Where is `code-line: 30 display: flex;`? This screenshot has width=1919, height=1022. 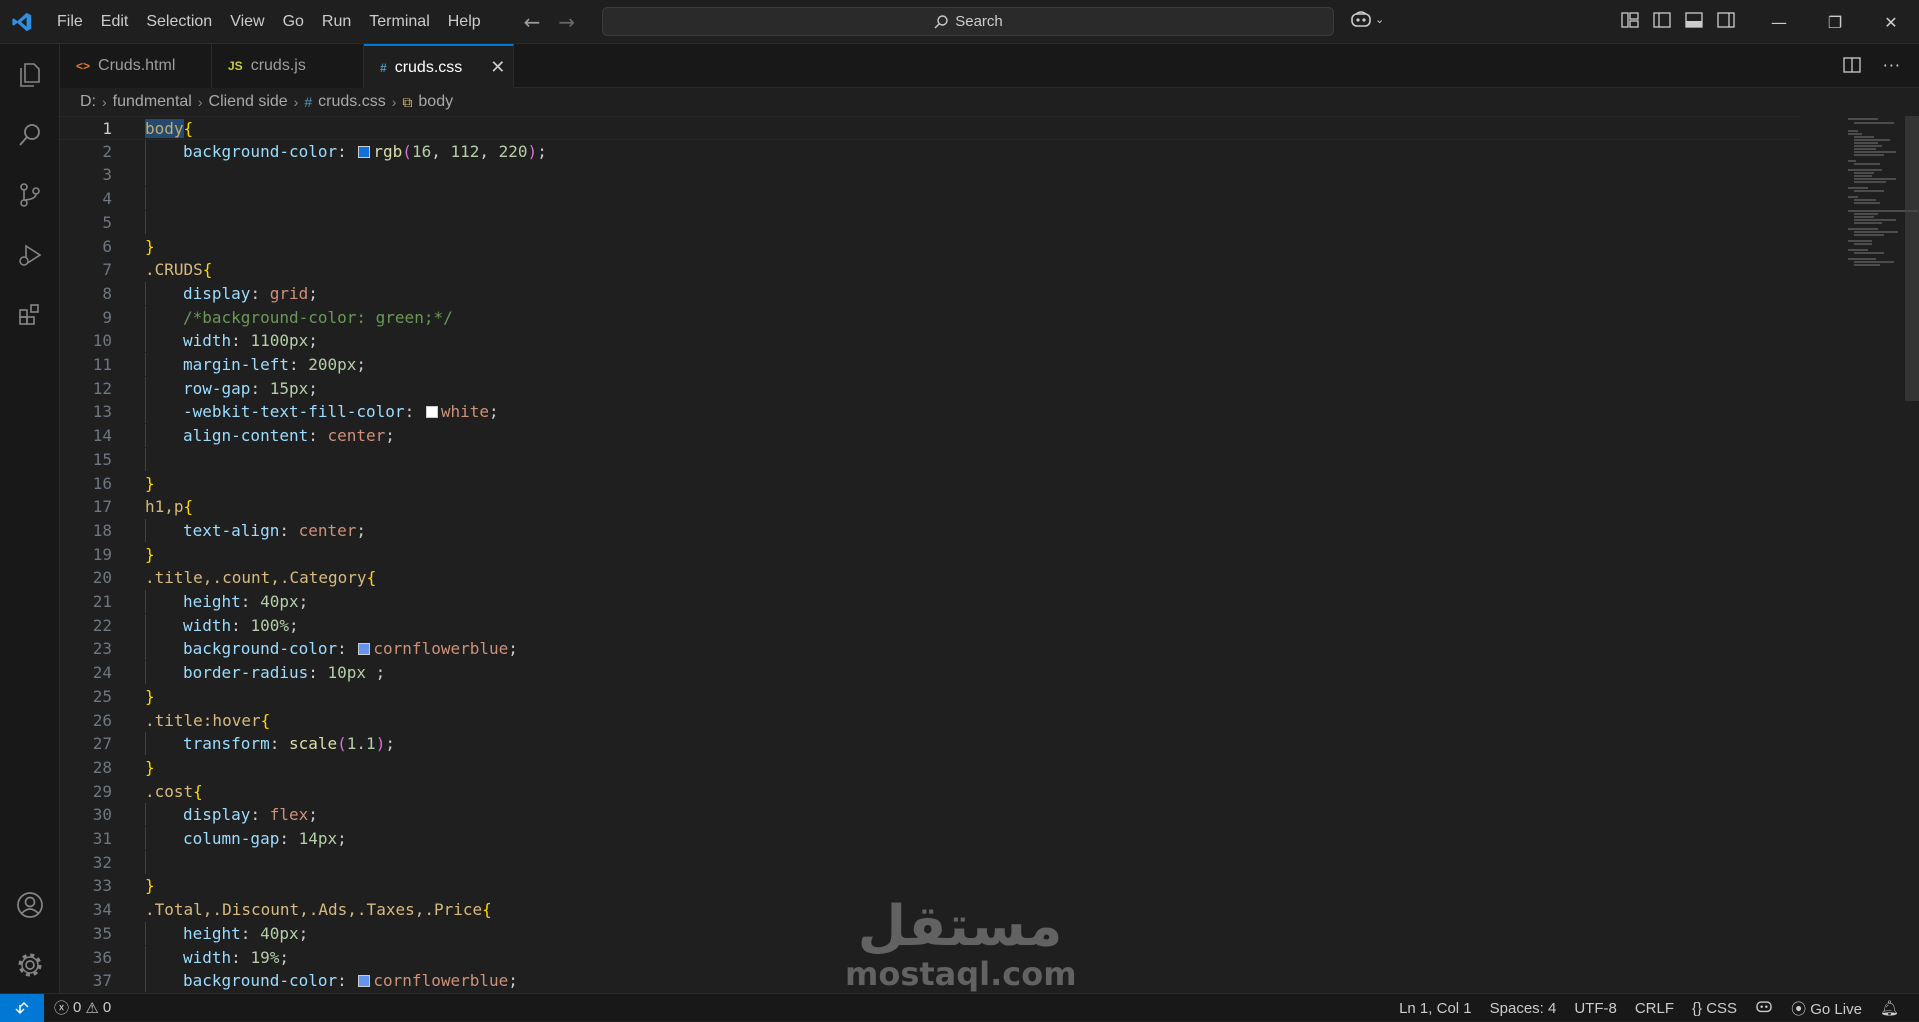
code-line: 30 display: flex; is located at coordinates (930, 815).